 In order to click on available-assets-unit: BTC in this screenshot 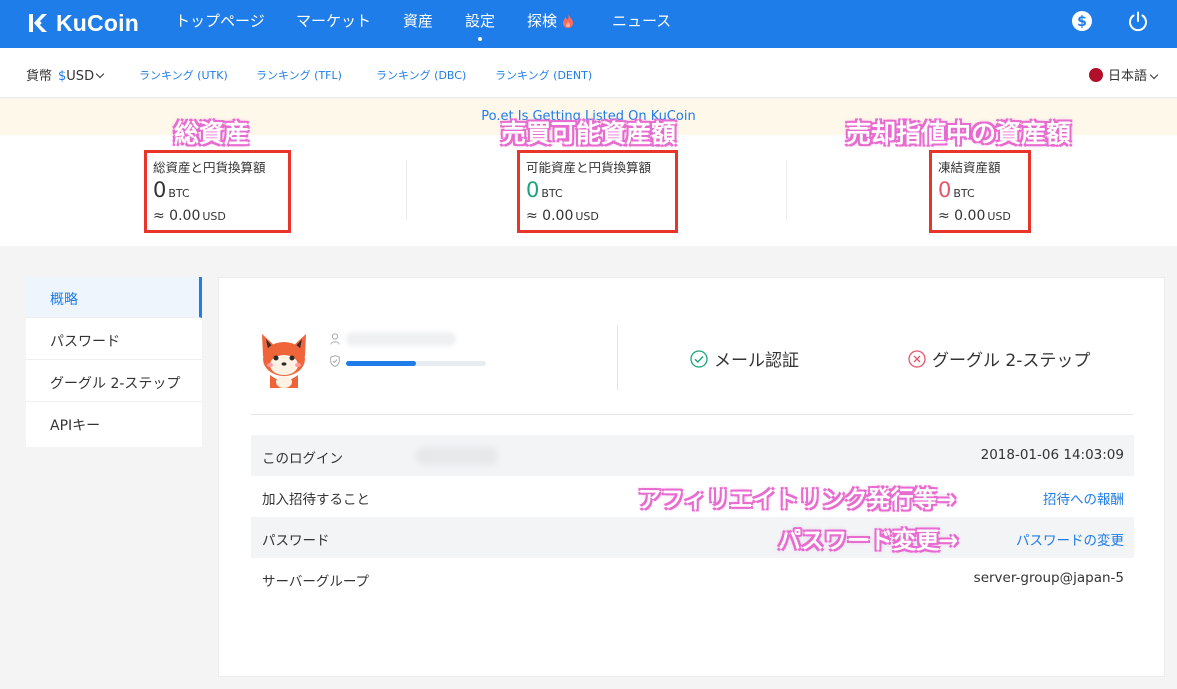, I will do `click(552, 193)`.